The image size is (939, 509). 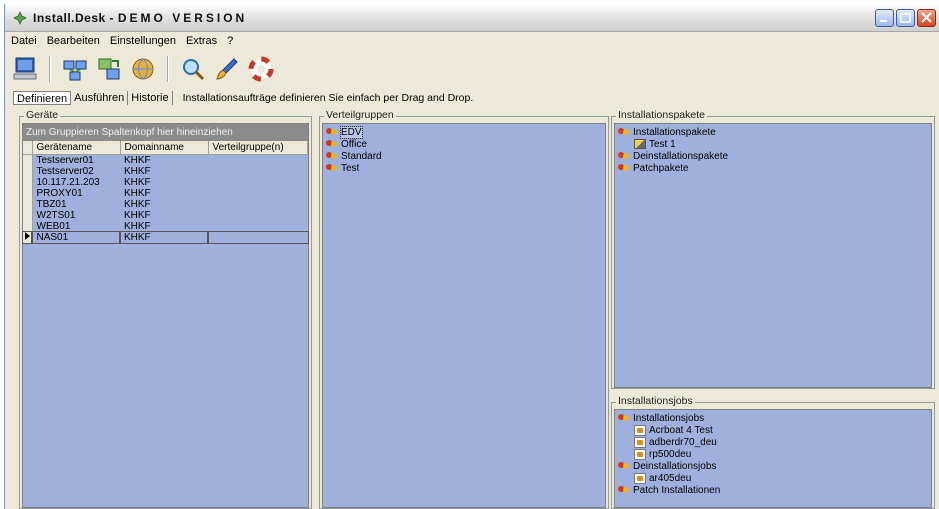 What do you see at coordinates (472, 18) in the screenshot?
I see `title-bar: Install.Desk - DEMO VERSION` at bounding box center [472, 18].